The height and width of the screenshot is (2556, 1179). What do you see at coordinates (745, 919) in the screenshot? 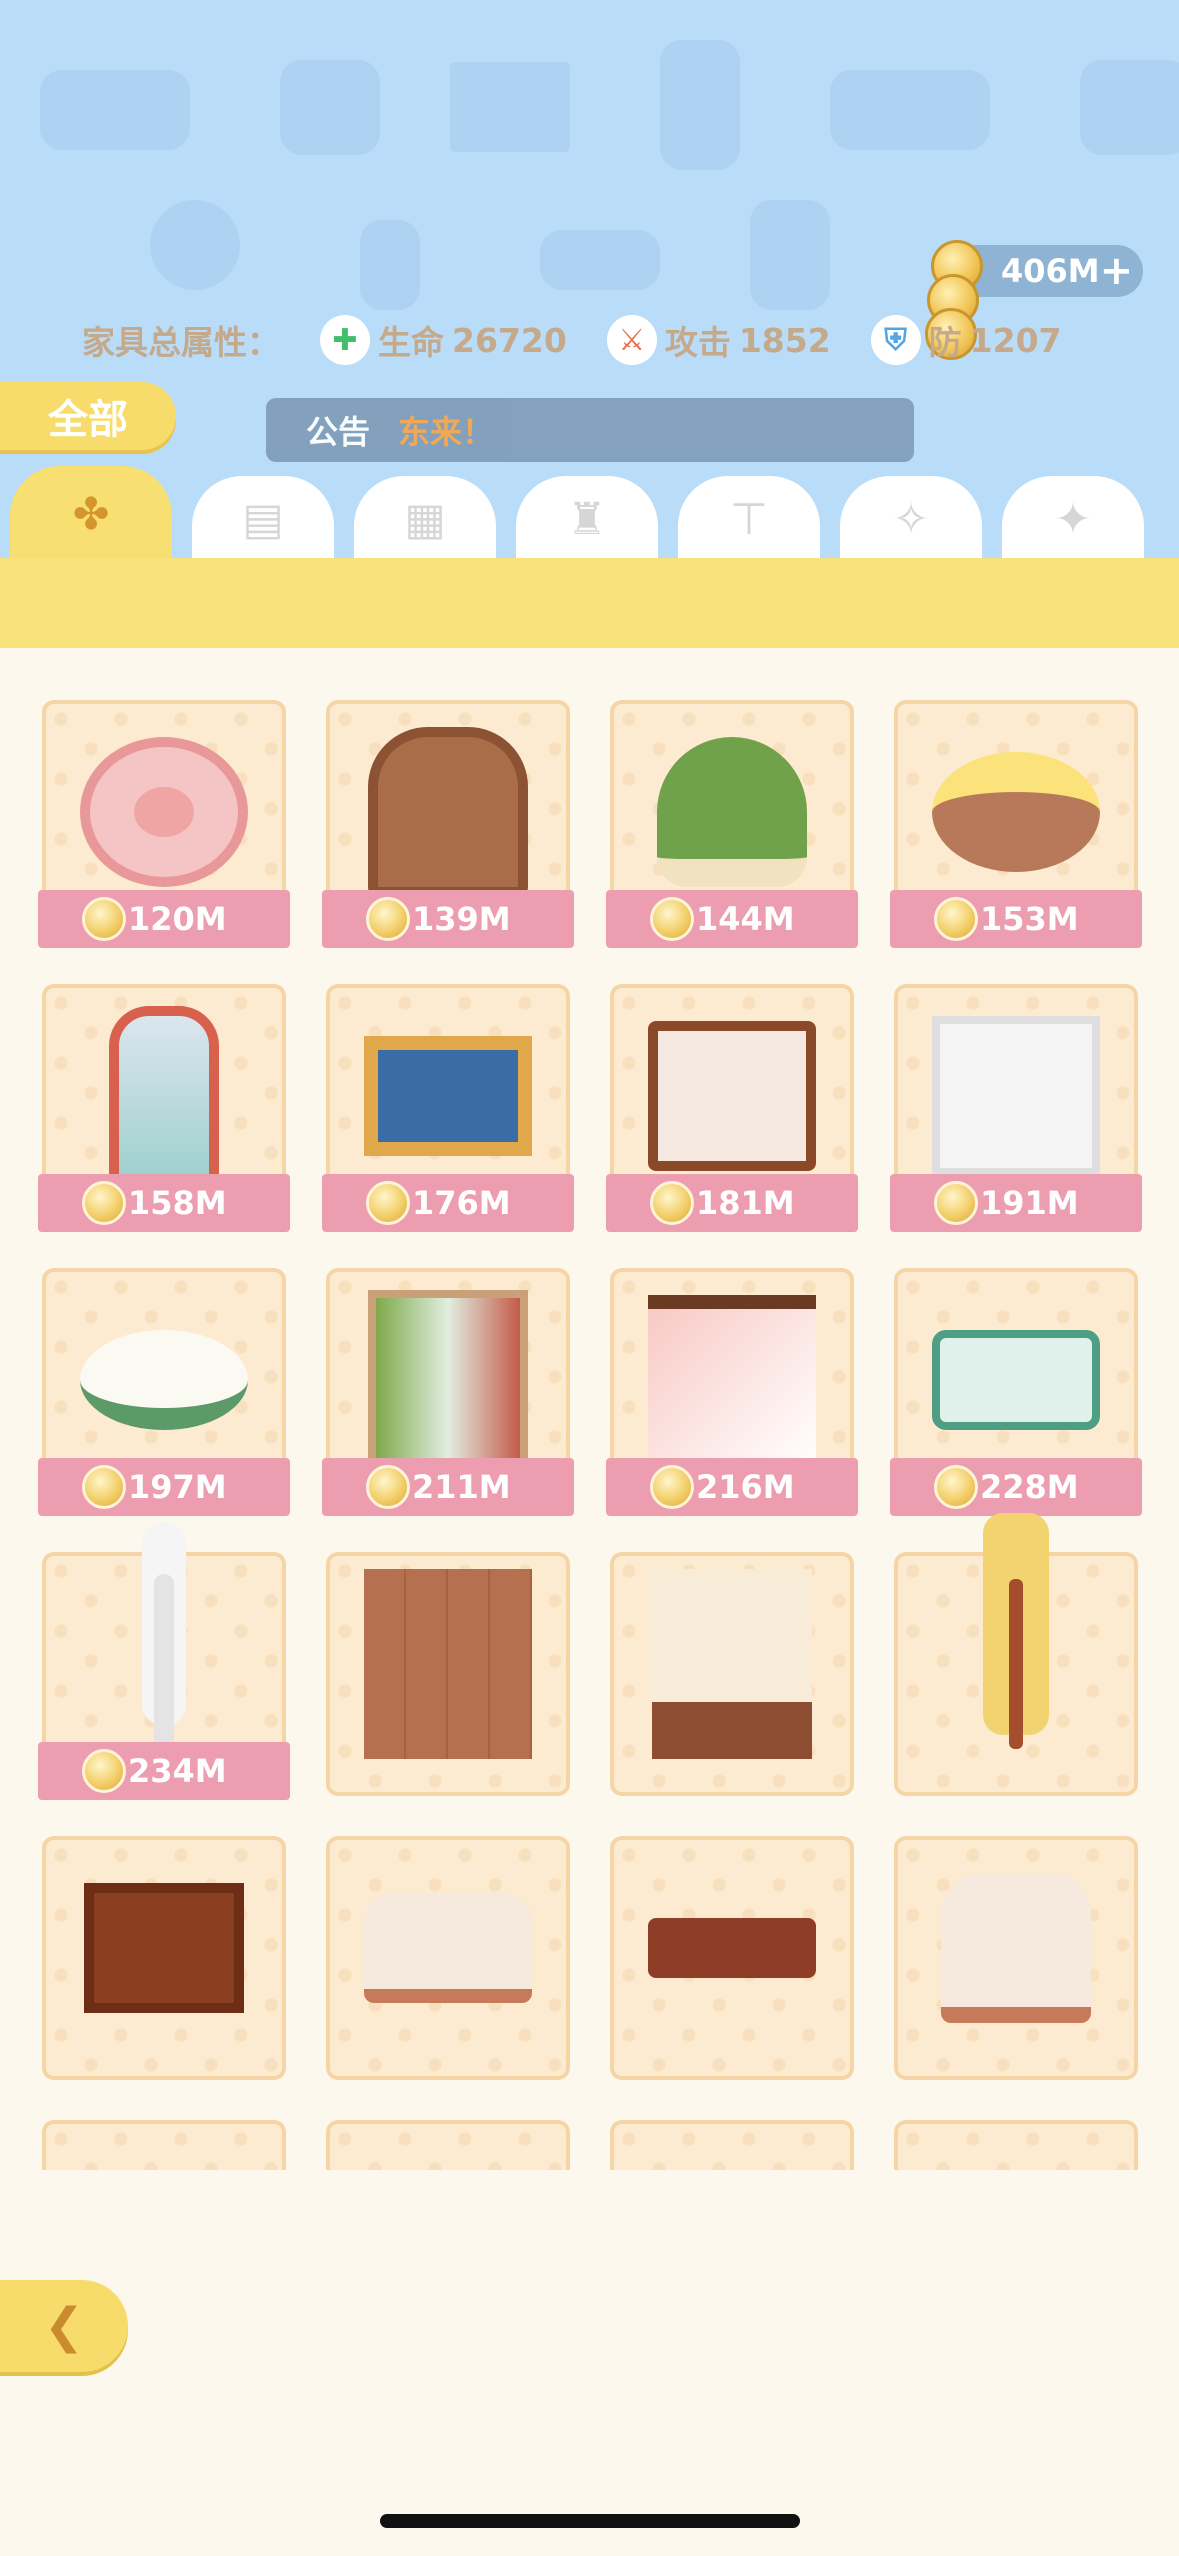
I see `price-value: 144M` at bounding box center [745, 919].